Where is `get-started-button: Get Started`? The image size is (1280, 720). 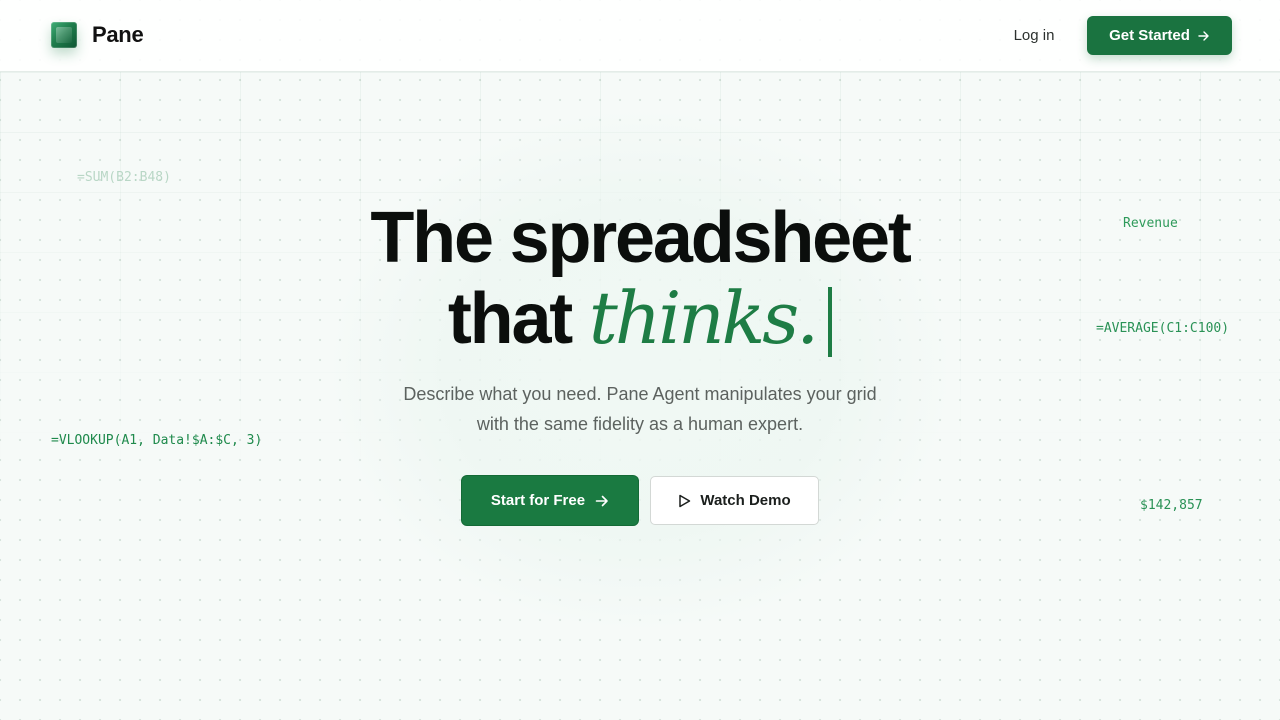 get-started-button: Get Started is located at coordinates (1159, 35).